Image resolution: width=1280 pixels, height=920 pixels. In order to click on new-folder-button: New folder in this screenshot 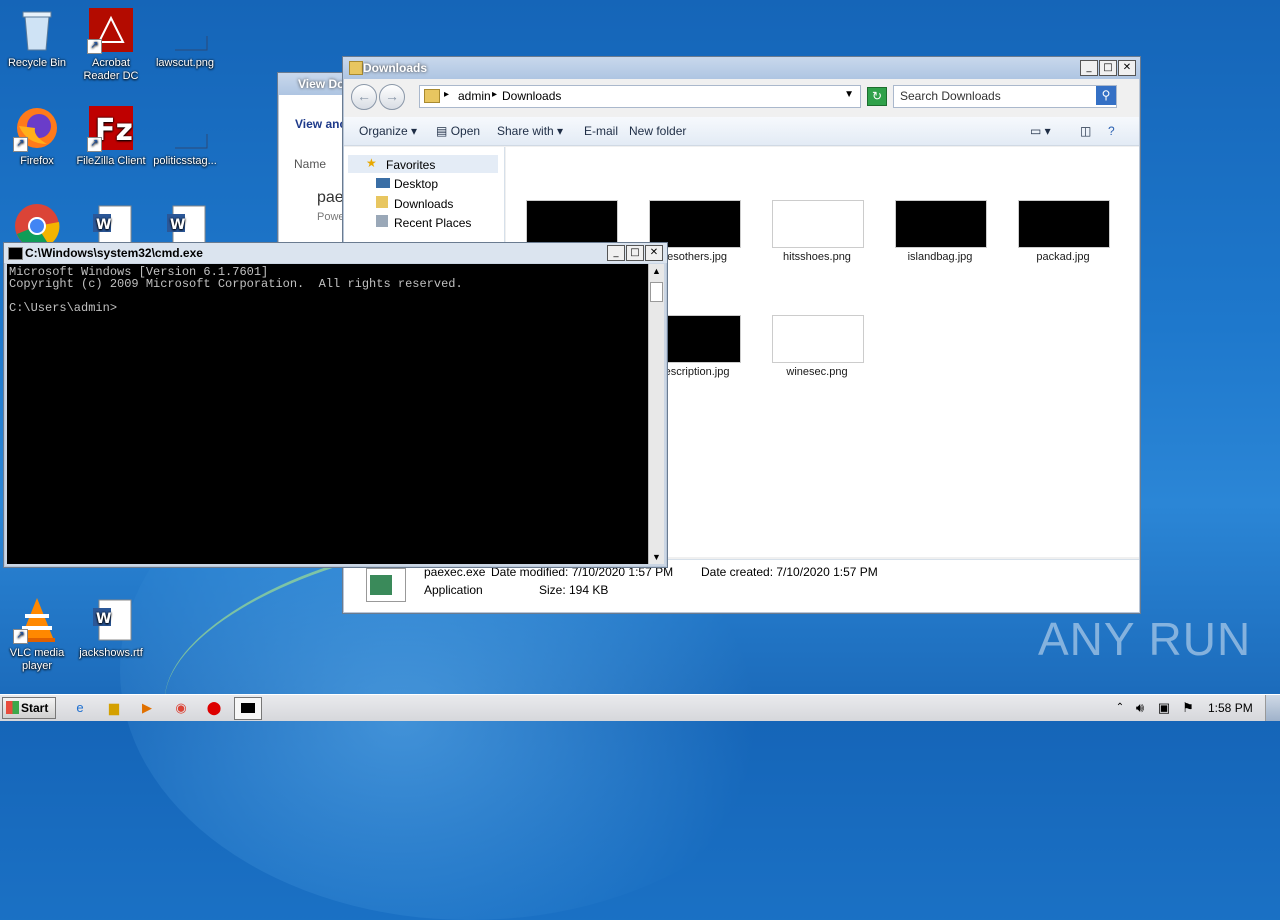, I will do `click(657, 131)`.